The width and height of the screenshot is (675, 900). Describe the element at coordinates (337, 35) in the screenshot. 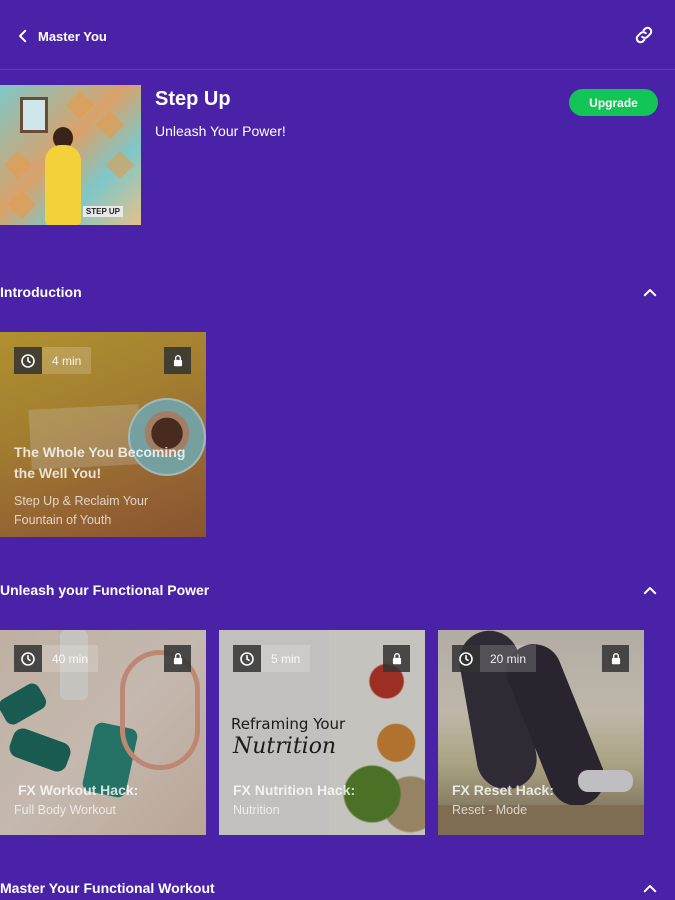

I see `top-bar: Master You` at that location.